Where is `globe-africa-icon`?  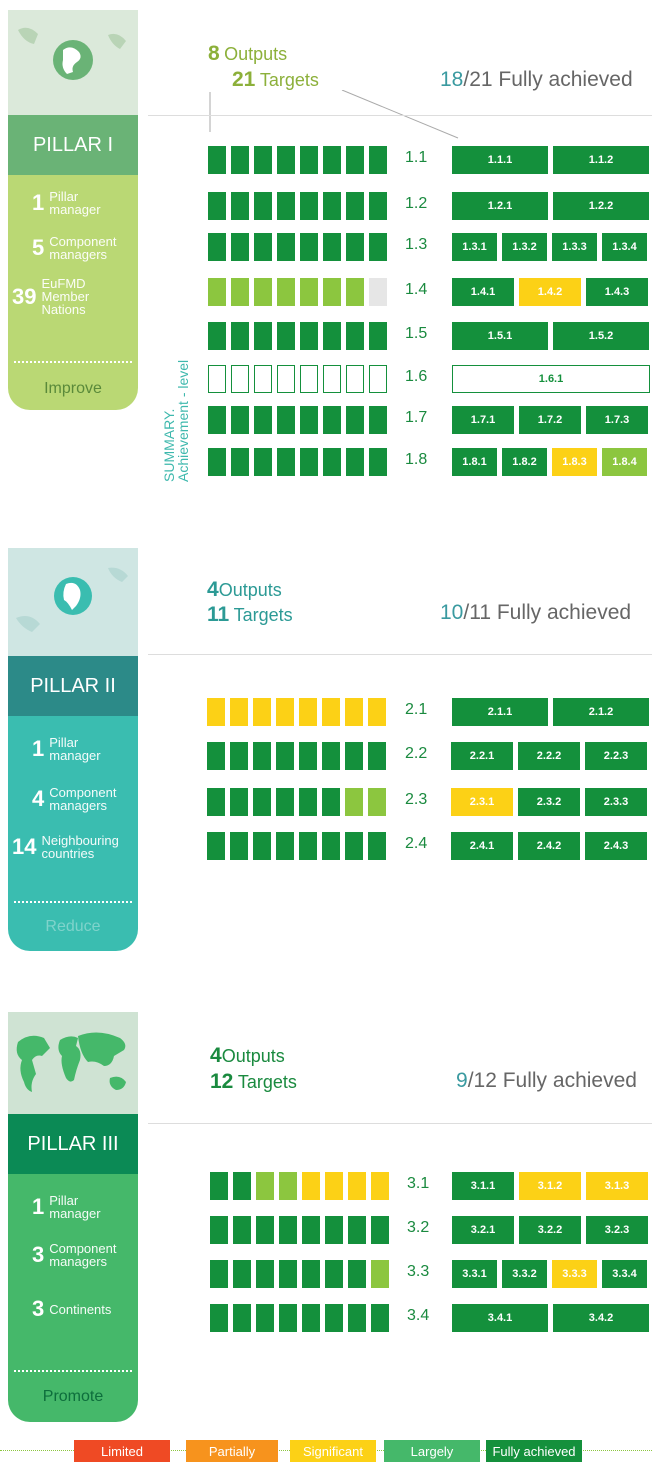
globe-africa-icon is located at coordinates (72, 599).